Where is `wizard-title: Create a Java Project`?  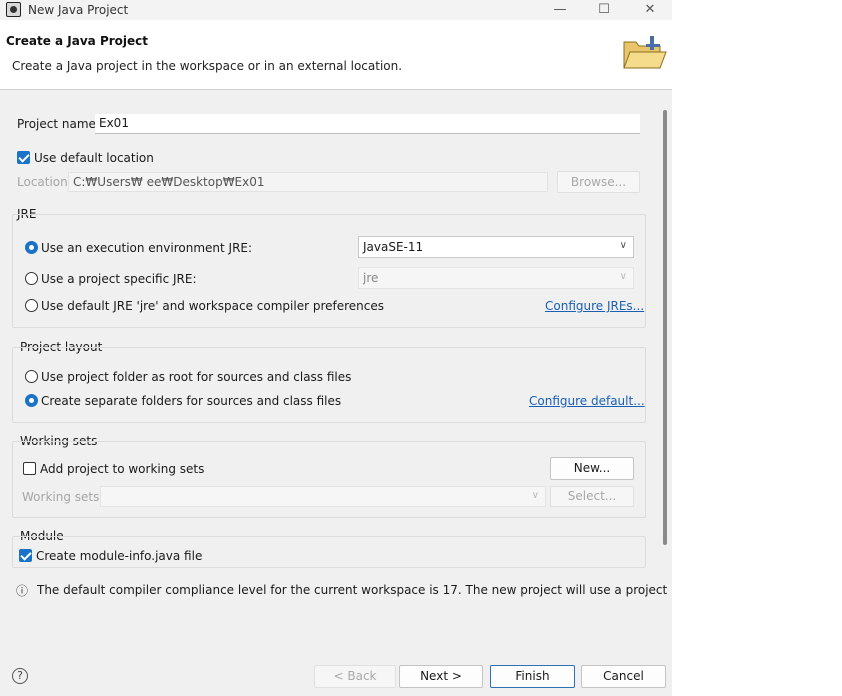
wizard-title: Create a Java Project is located at coordinates (77, 41).